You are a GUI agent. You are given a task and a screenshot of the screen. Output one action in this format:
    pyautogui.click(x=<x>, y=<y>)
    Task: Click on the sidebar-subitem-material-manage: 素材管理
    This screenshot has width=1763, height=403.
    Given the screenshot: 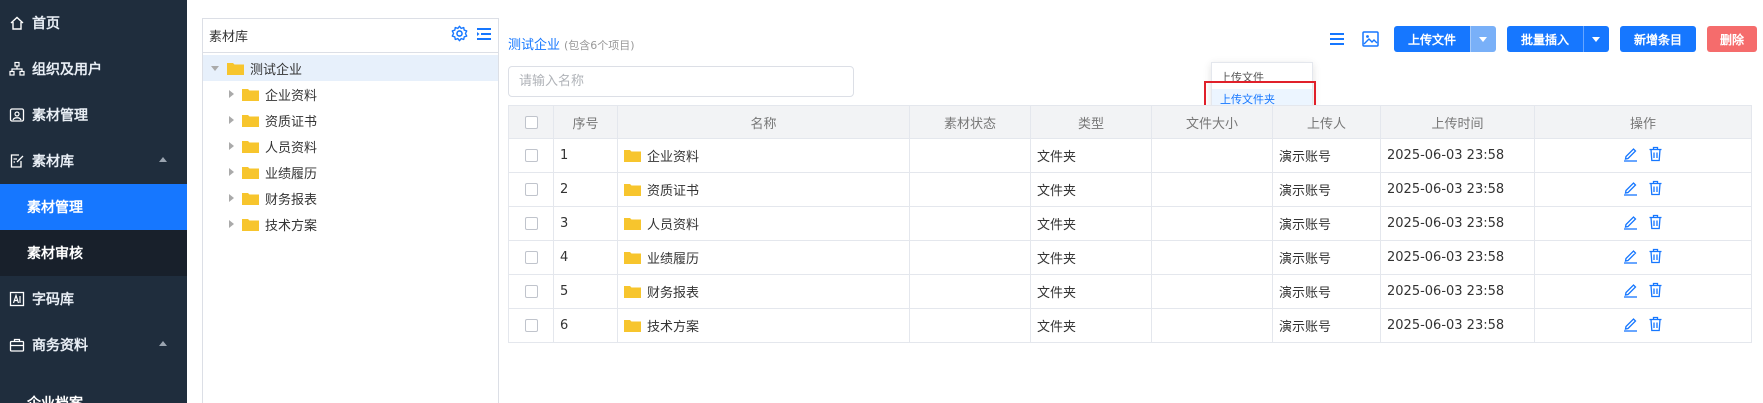 What is the action you would take?
    pyautogui.click(x=93, y=207)
    